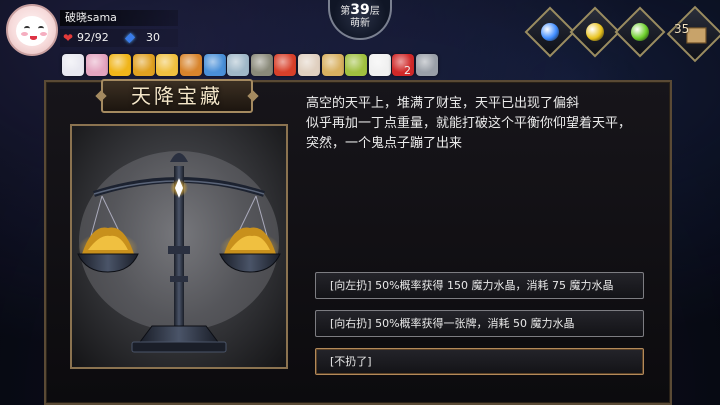 This screenshot has height=405, width=720. Describe the element at coordinates (427, 65) in the screenshot. I see `hammer-icon` at that location.